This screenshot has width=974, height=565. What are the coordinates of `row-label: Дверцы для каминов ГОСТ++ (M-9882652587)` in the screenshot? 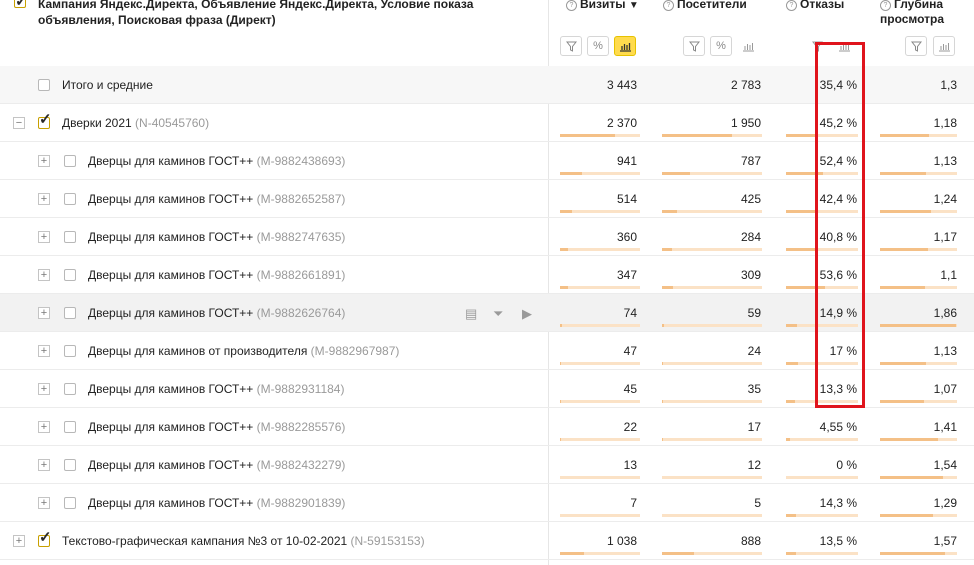 It's located at (216, 199).